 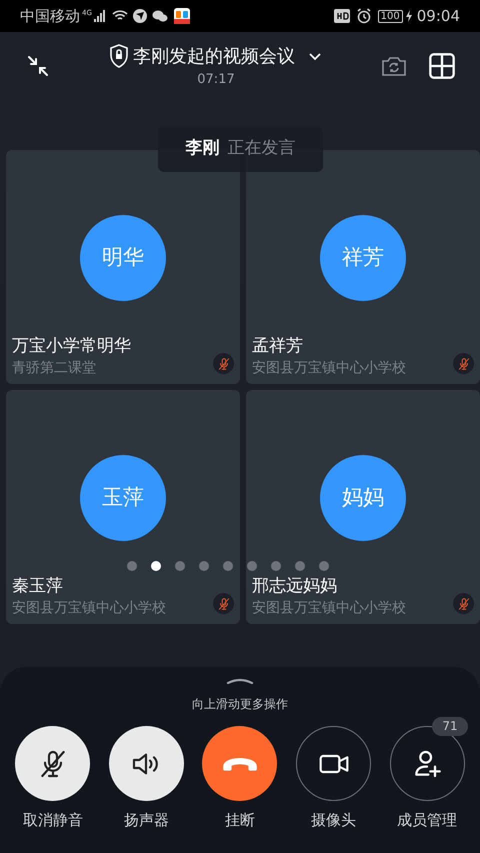 I want to click on control-label: 取消静音, so click(x=52, y=820).